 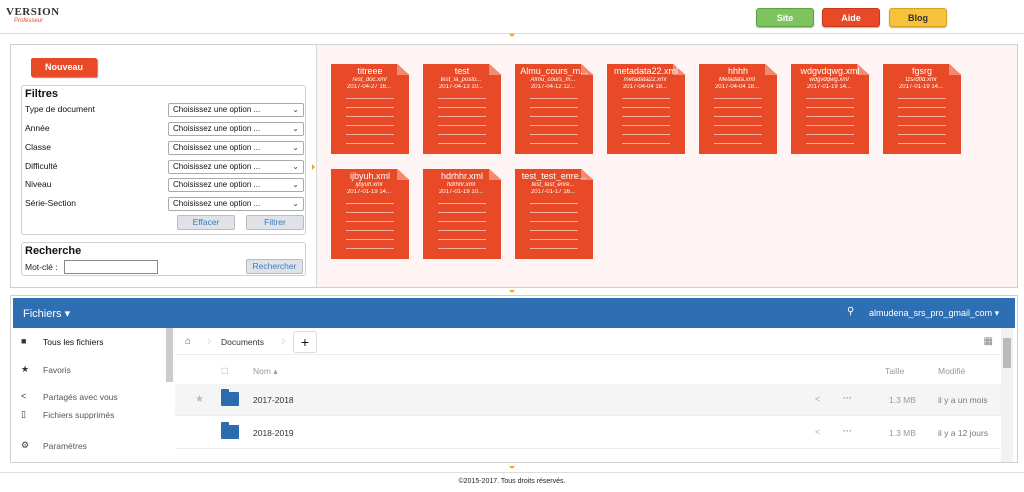 I want to click on filter-label: Classe, so click(x=38, y=147).